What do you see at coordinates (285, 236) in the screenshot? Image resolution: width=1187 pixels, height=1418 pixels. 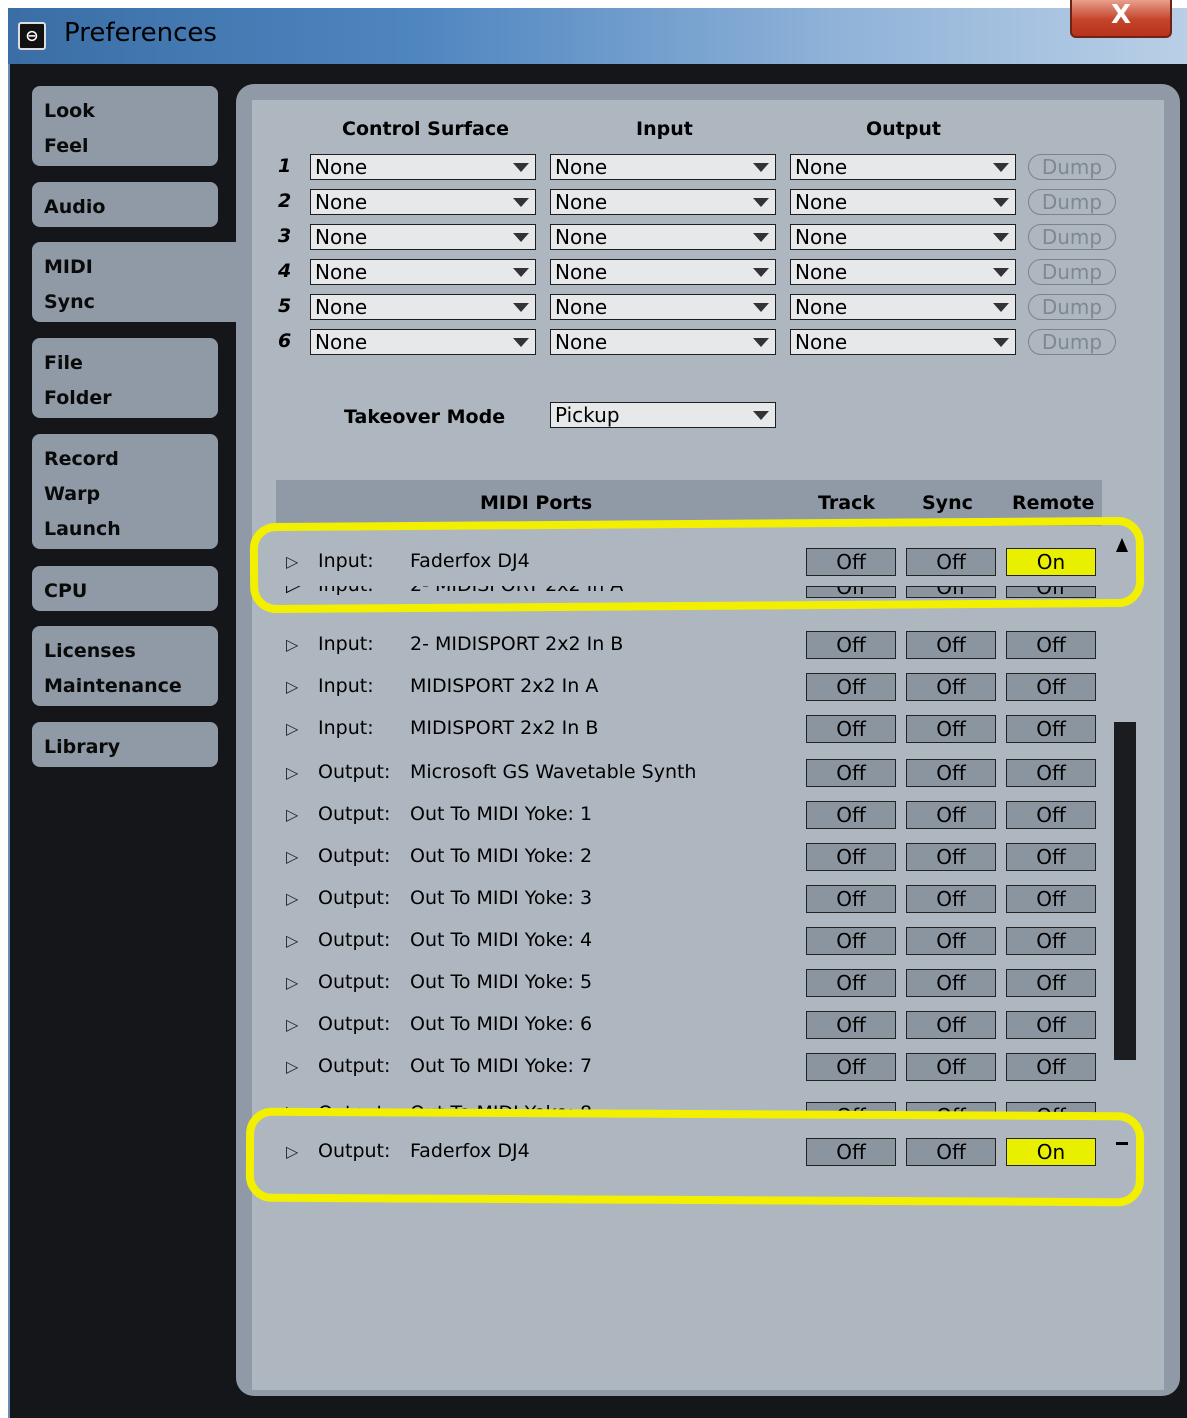 I see `row-number: 3` at bounding box center [285, 236].